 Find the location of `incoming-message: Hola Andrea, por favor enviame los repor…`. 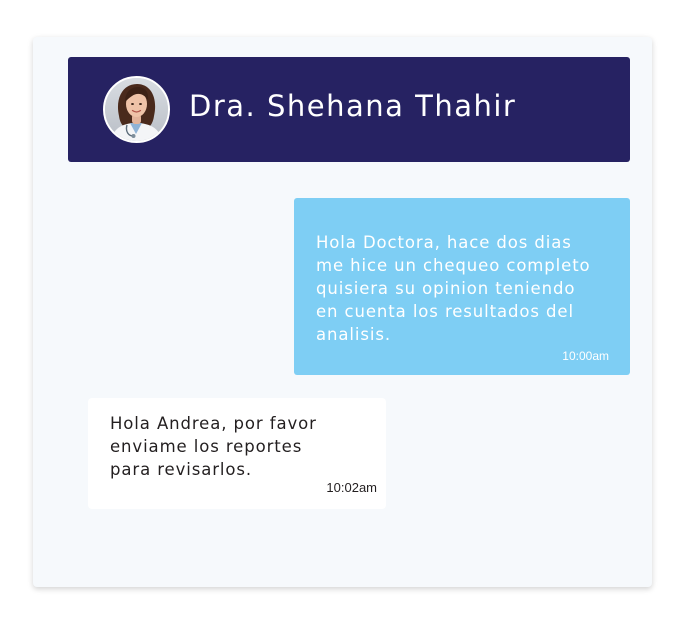

incoming-message: Hola Andrea, por favor enviame los repor… is located at coordinates (237, 453).